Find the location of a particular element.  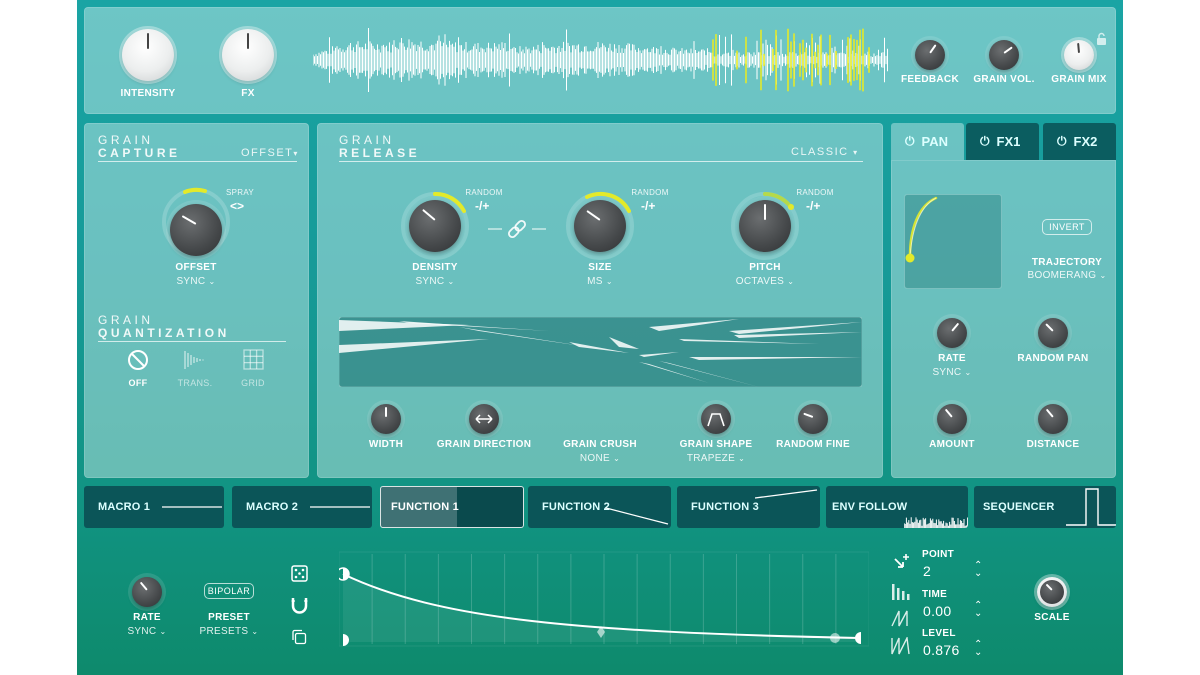

mod-tab-env-follow: ENV FOLLOW is located at coordinates (897, 507).